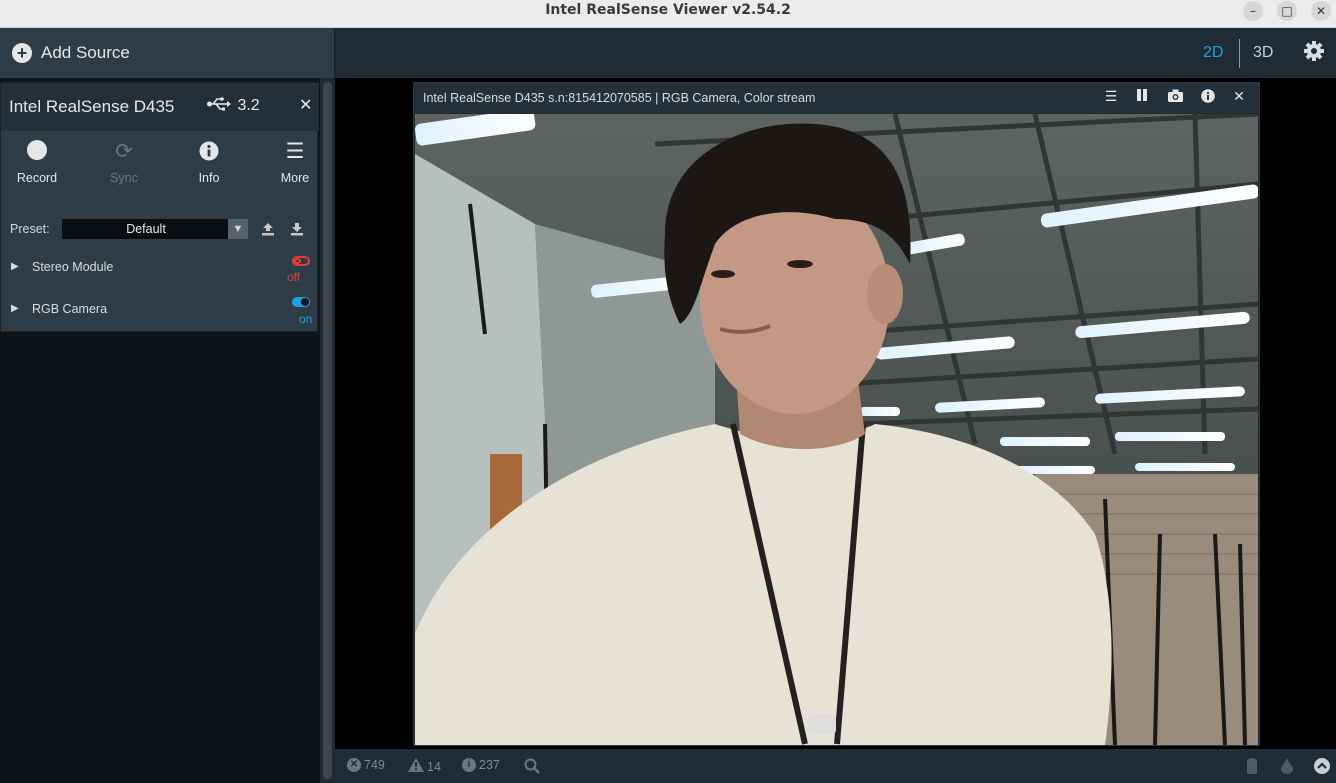 The width and height of the screenshot is (1336, 783). What do you see at coordinates (327, 430) in the screenshot?
I see `scrollbar-thumb` at bounding box center [327, 430].